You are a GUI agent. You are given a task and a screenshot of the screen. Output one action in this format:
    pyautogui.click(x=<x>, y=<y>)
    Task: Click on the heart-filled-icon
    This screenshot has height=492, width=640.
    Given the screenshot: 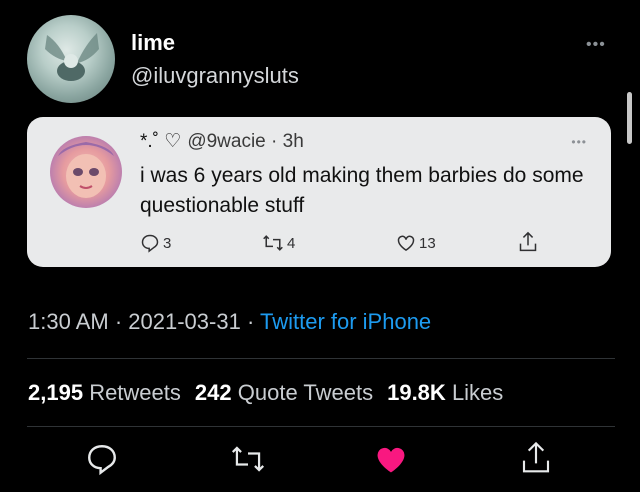 What is the action you would take?
    pyautogui.click(x=391, y=460)
    